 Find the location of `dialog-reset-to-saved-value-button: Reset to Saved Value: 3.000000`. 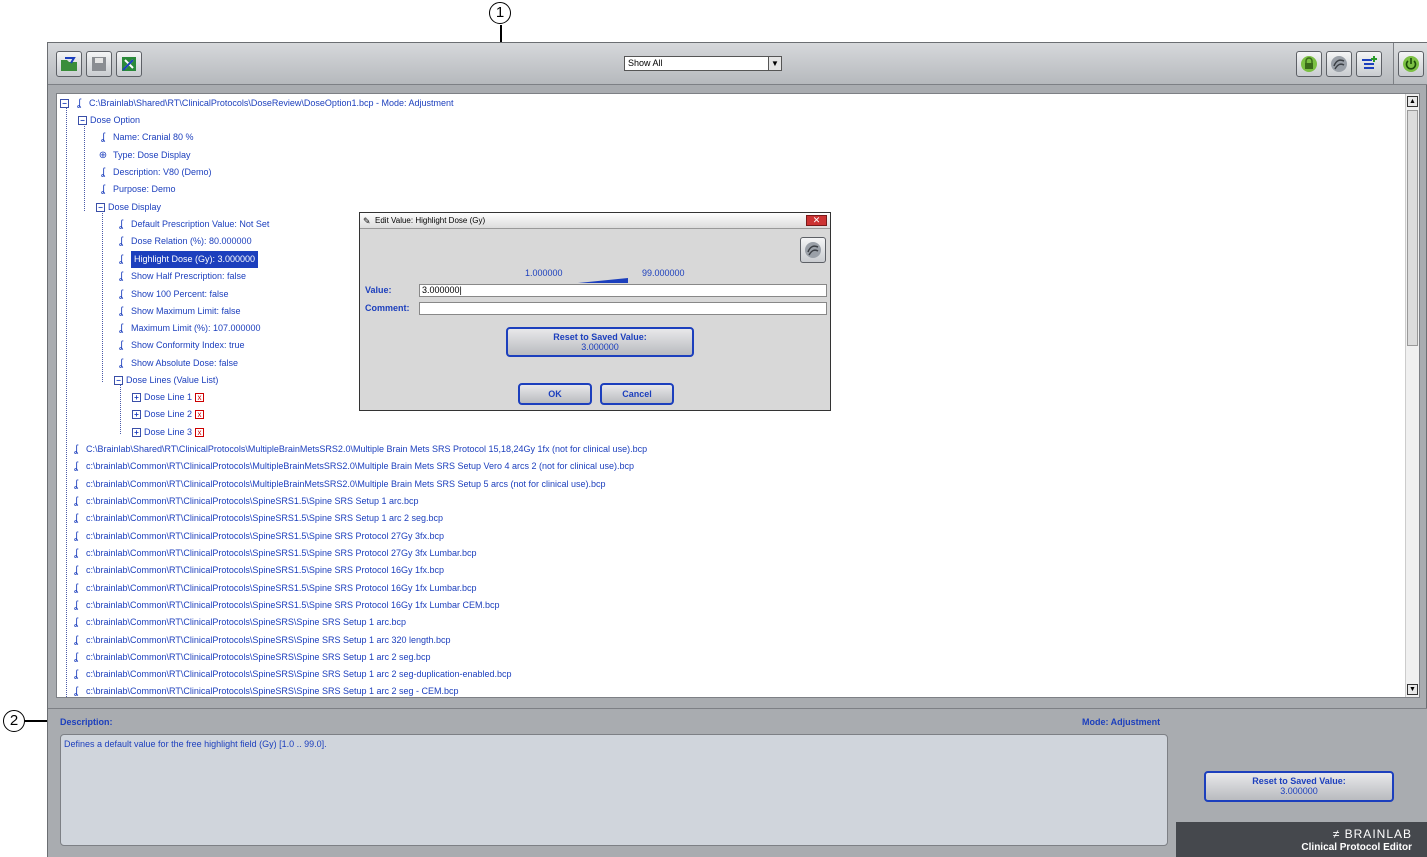

dialog-reset-to-saved-value-button: Reset to Saved Value: 3.000000 is located at coordinates (600, 342).